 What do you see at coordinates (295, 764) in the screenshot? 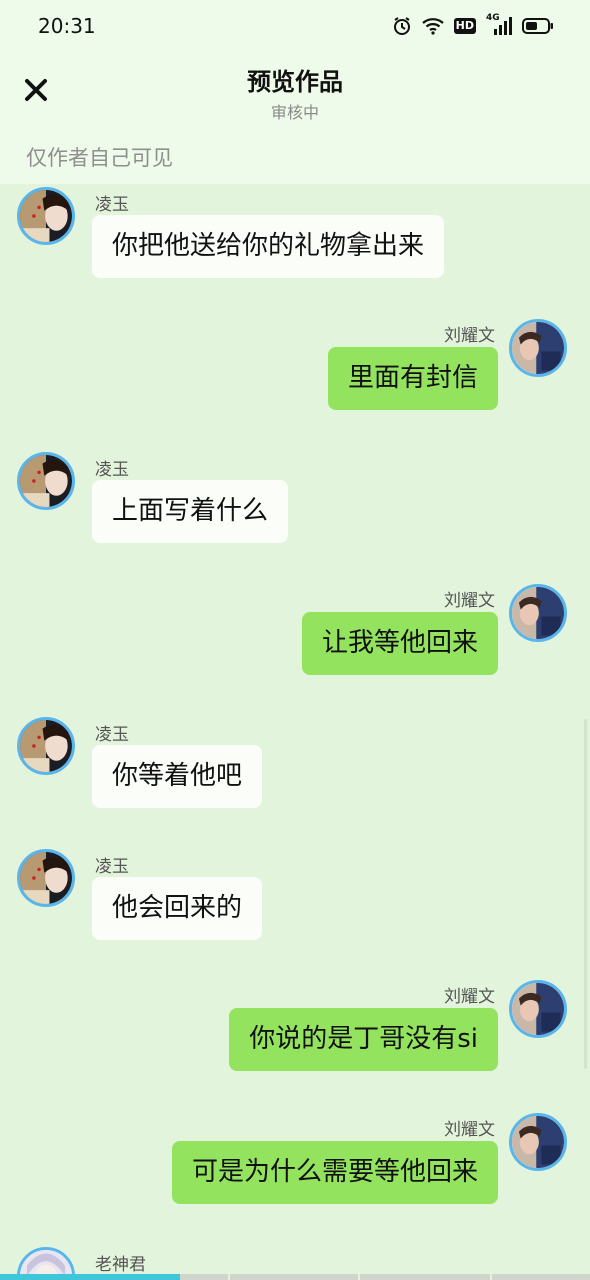
I see `message-left: 凌玉 你等着他吧` at bounding box center [295, 764].